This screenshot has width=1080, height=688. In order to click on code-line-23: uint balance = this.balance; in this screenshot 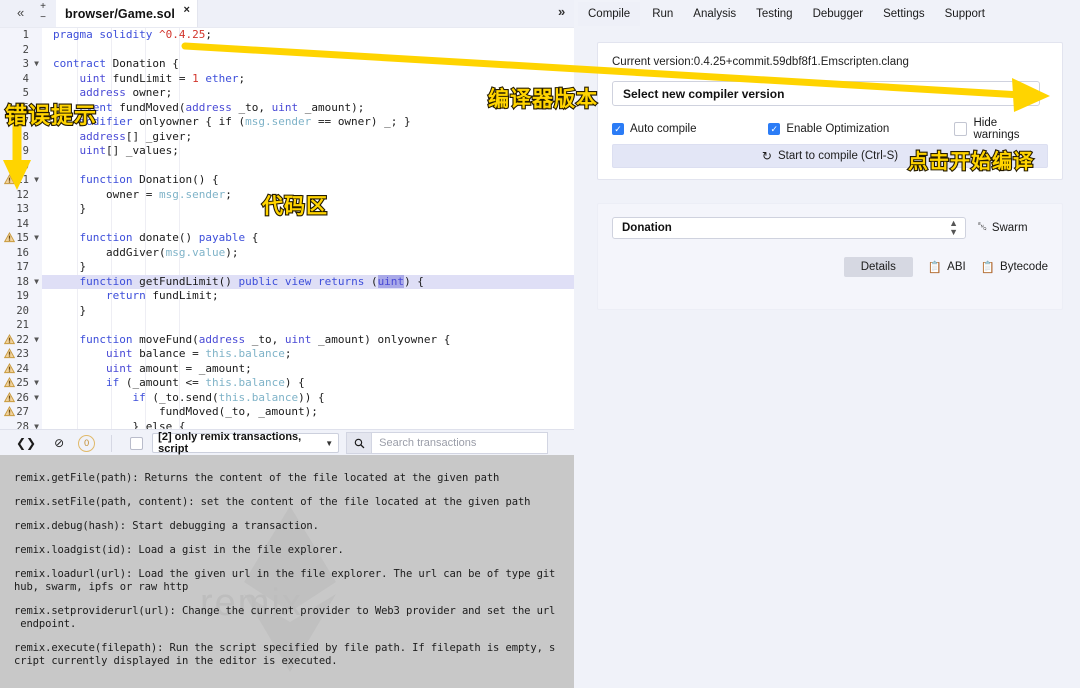, I will do `click(308, 354)`.